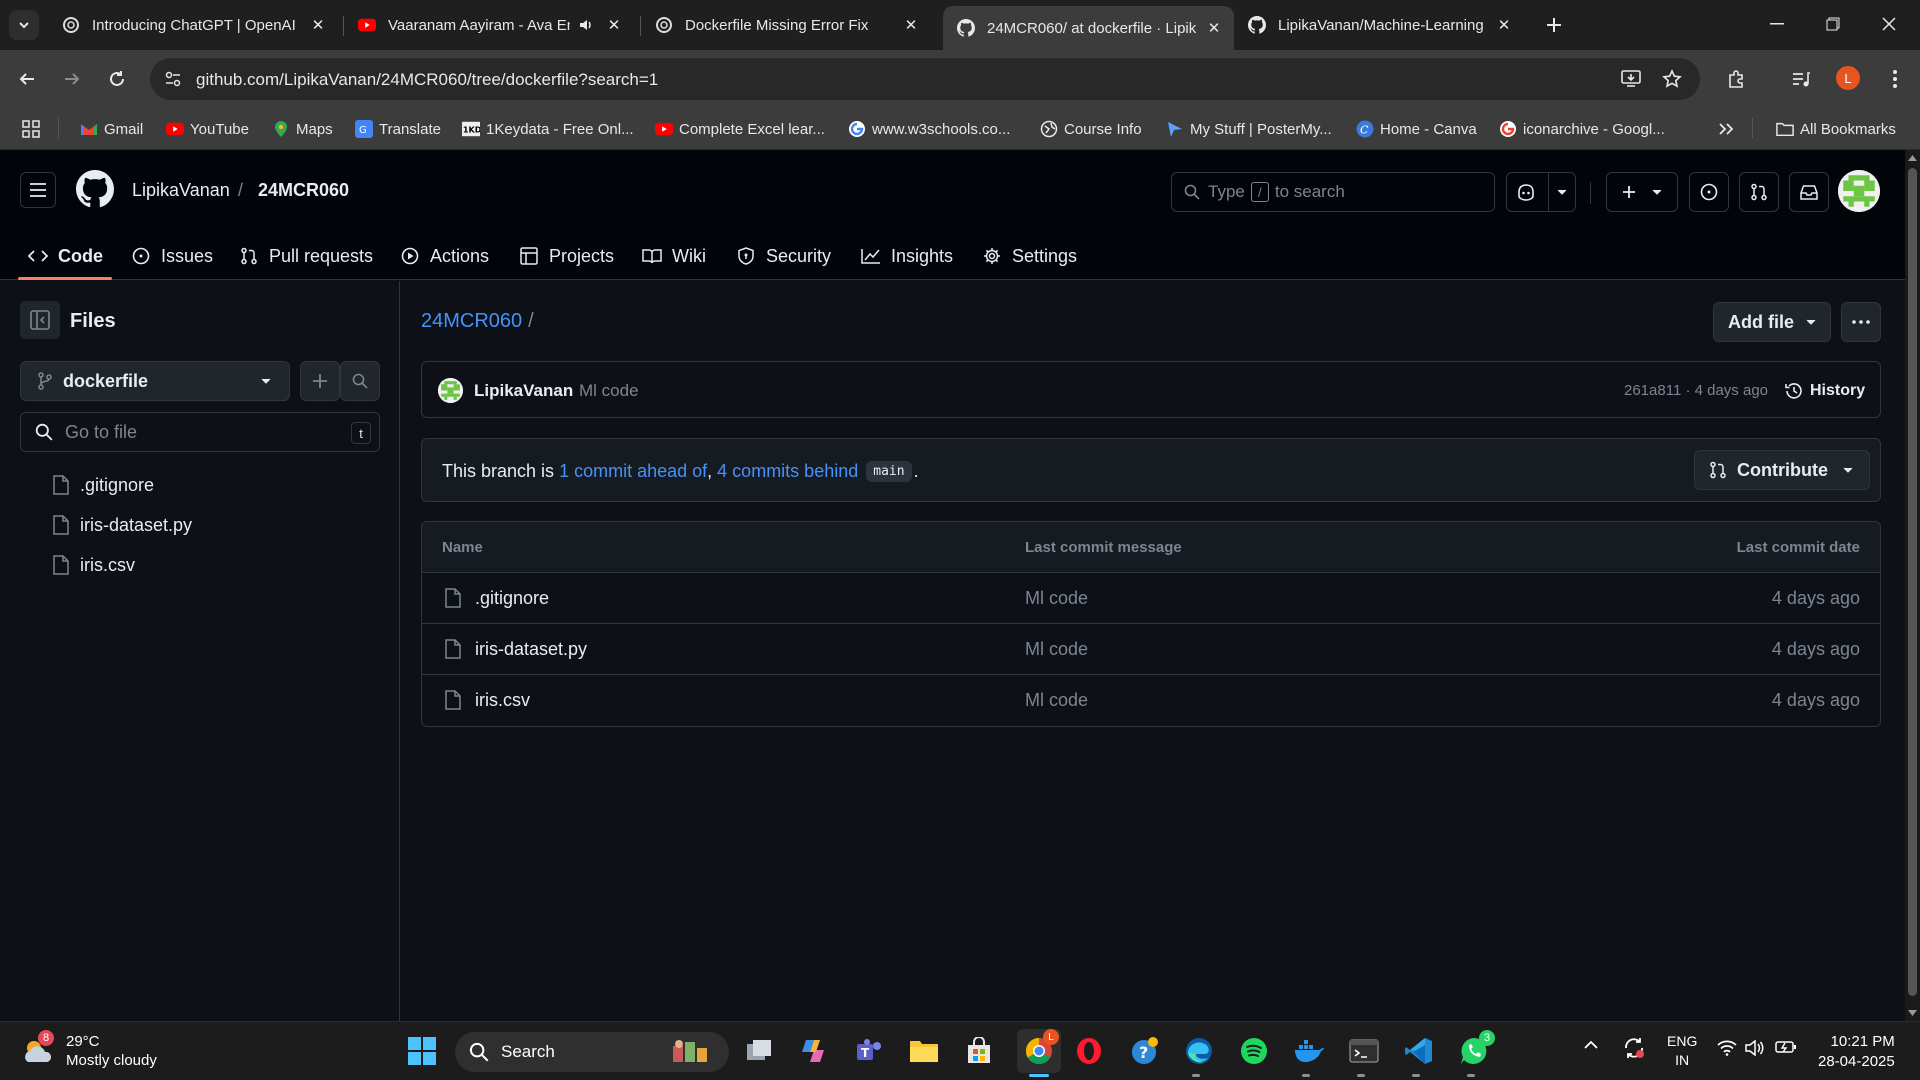 This screenshot has height=1080, width=1920. Describe the element at coordinates (200, 432) in the screenshot. I see `go-to-file-input: Go to file t` at that location.